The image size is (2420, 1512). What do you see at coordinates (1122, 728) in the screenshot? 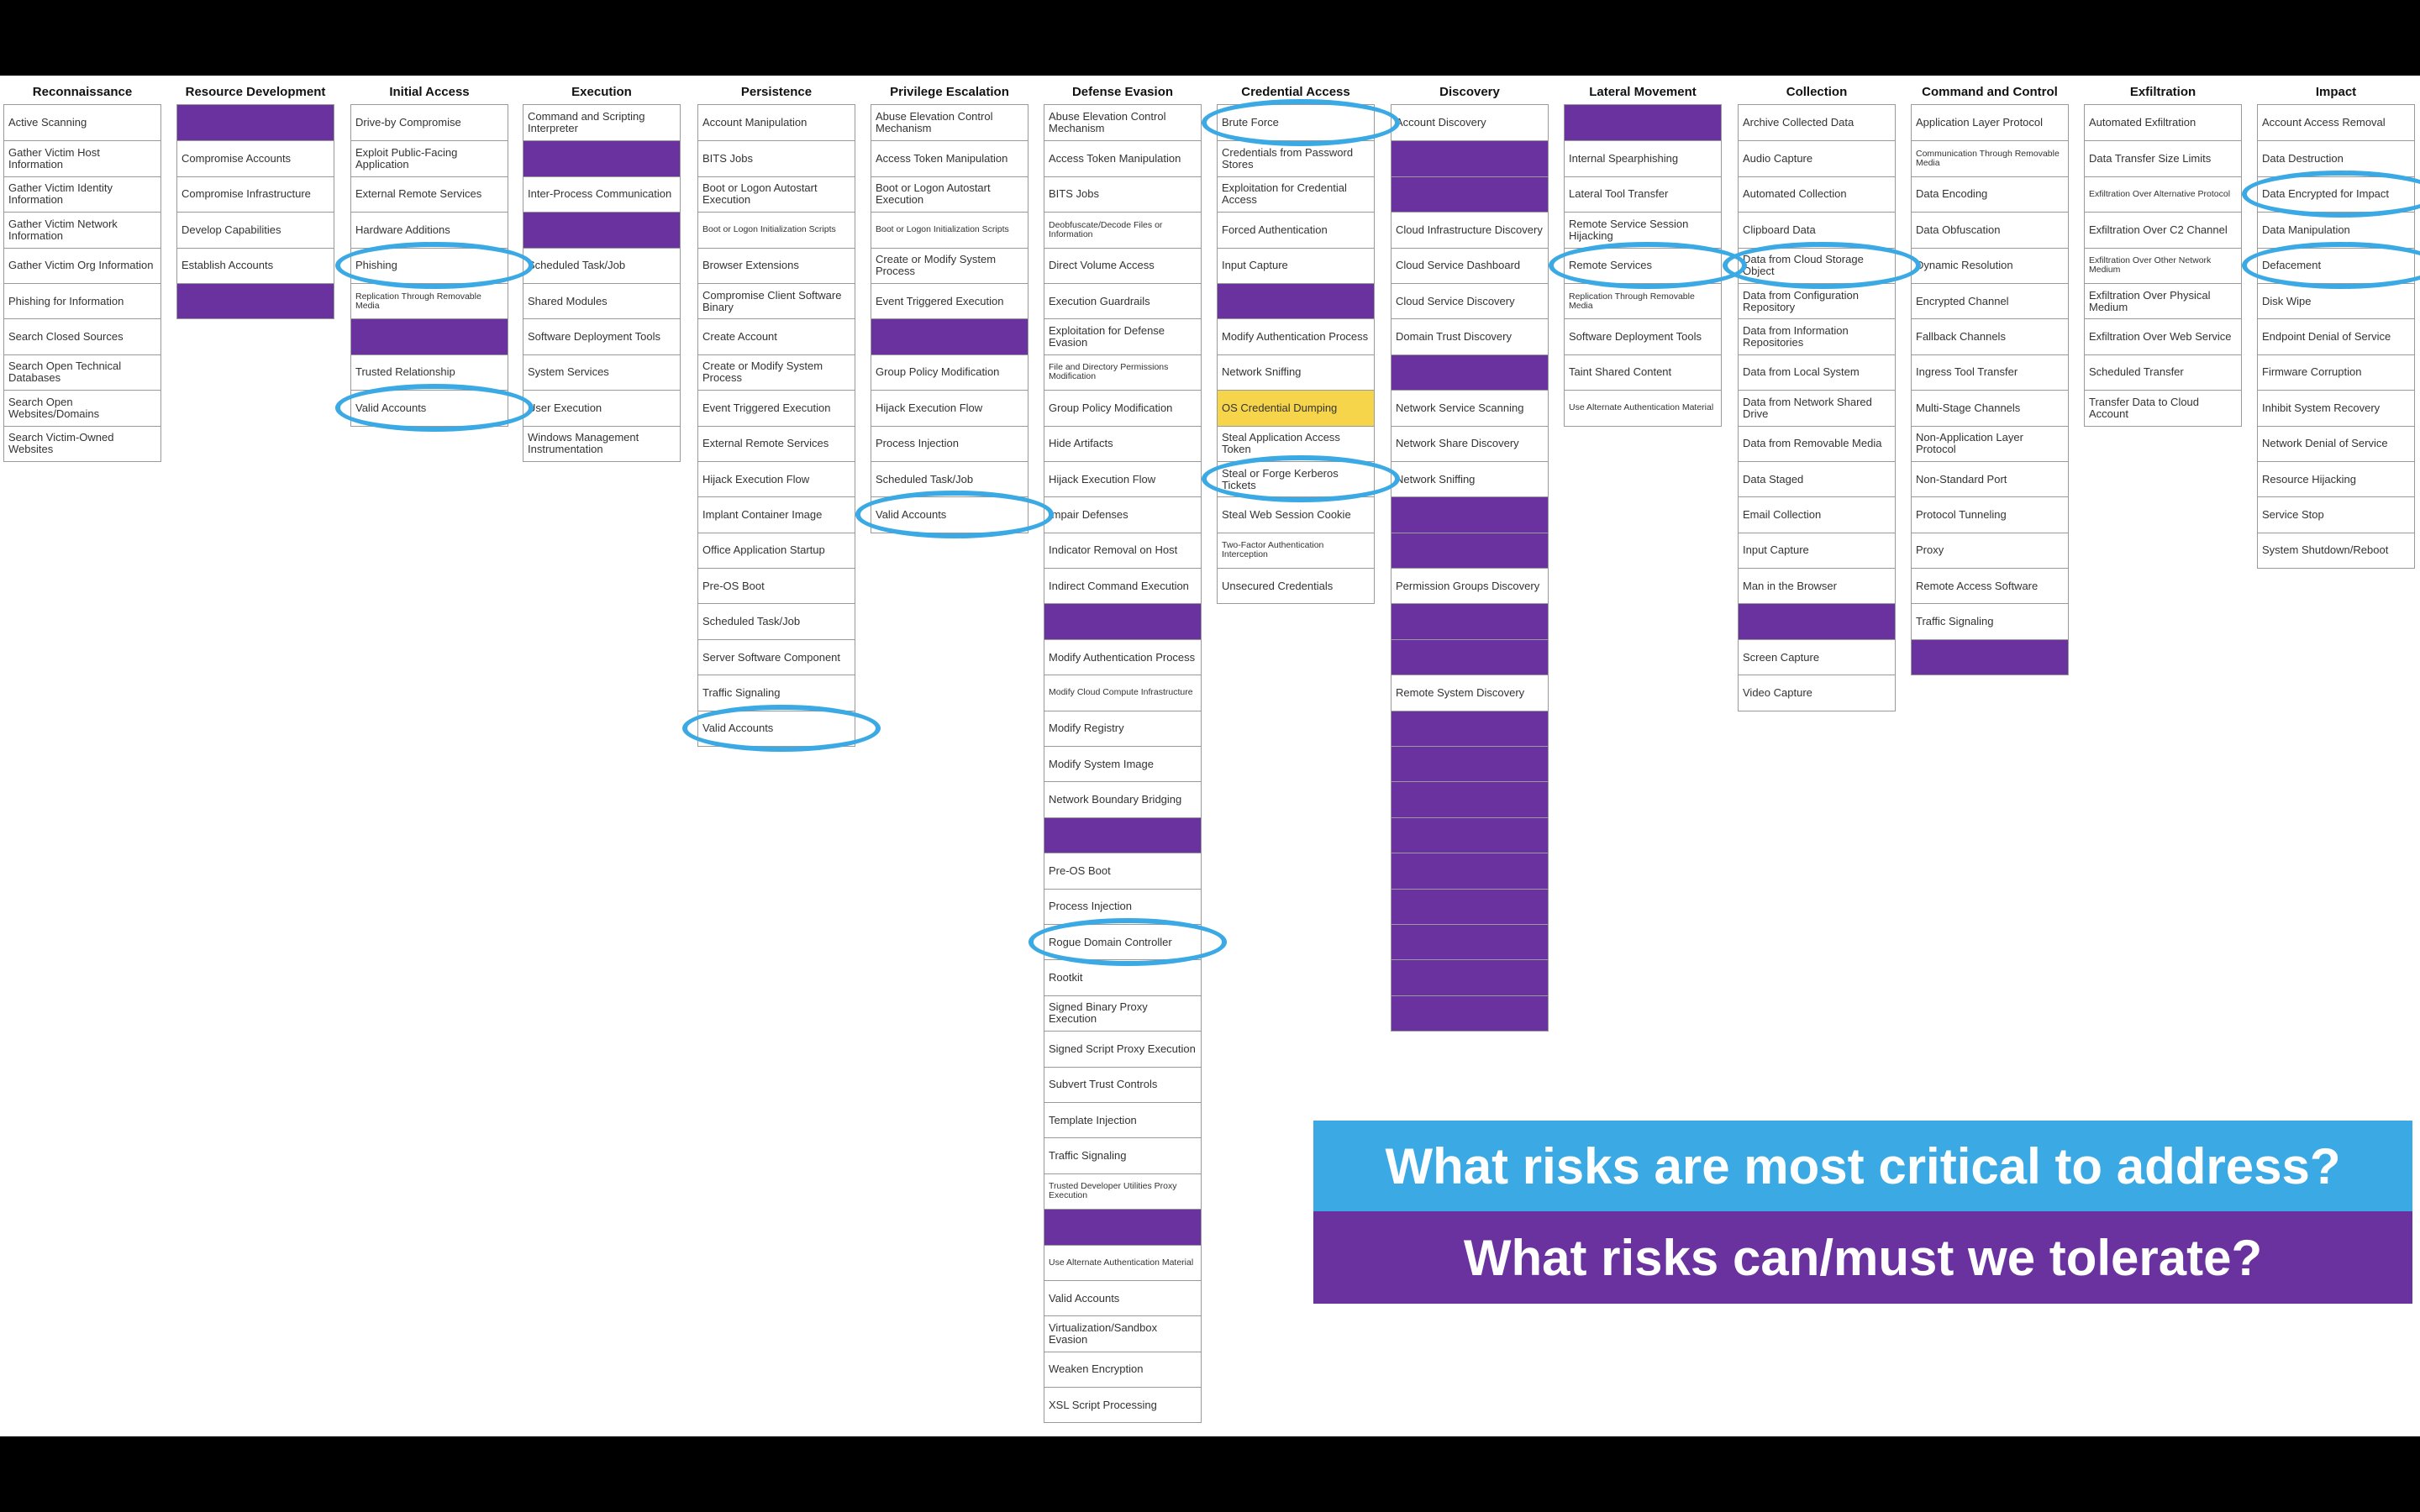
I see `technique-cell: Modify Registry` at bounding box center [1122, 728].